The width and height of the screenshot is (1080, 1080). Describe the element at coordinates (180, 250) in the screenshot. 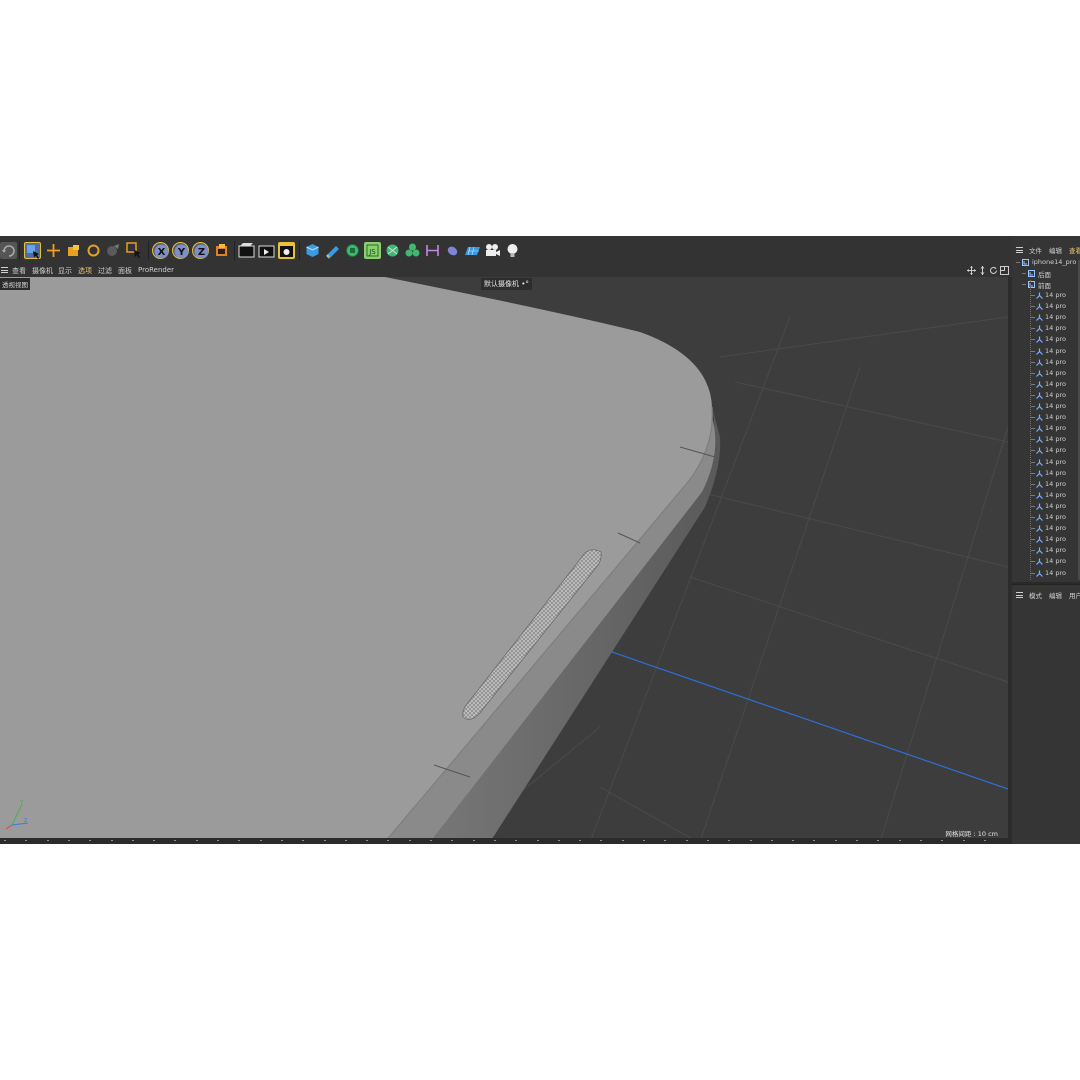

I see `y-axis-lock-icon: Y` at that location.